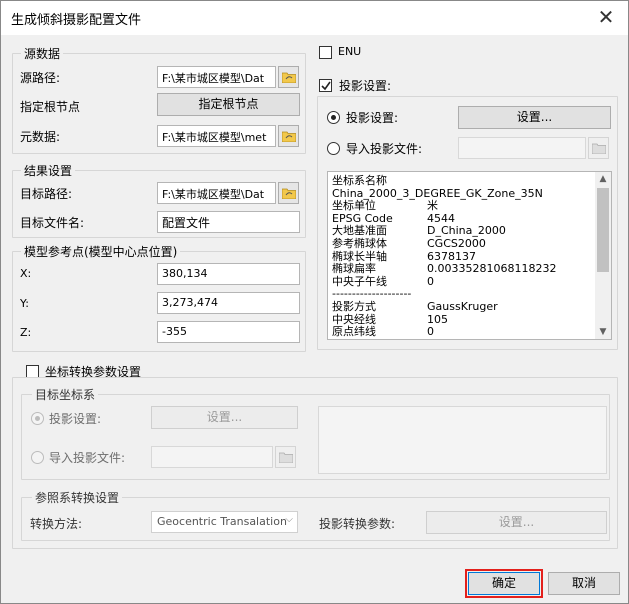 This screenshot has height=604, width=629. I want to click on target-filename-label: 目标文件名:, so click(52, 223).